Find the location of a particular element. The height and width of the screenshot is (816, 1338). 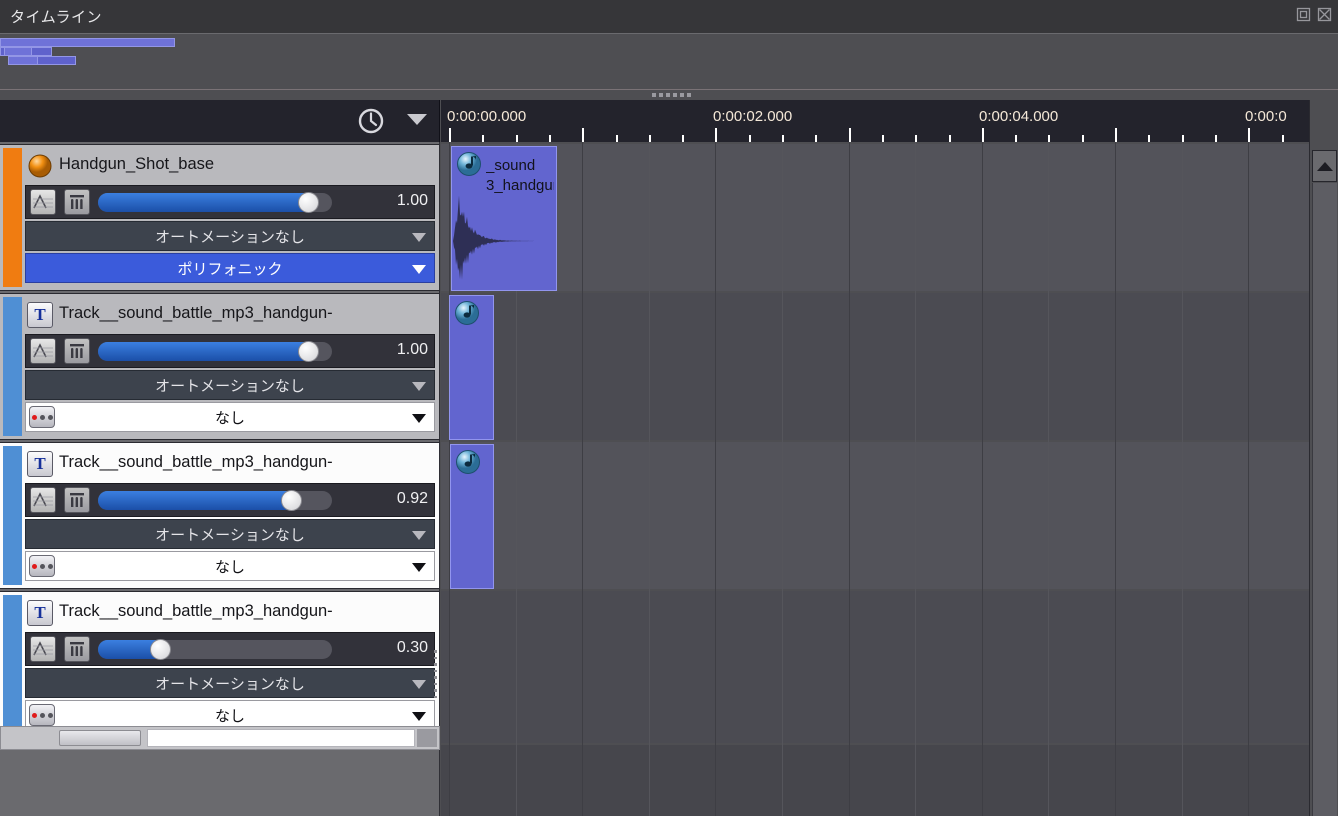

float-window-icon is located at coordinates (1303, 14).